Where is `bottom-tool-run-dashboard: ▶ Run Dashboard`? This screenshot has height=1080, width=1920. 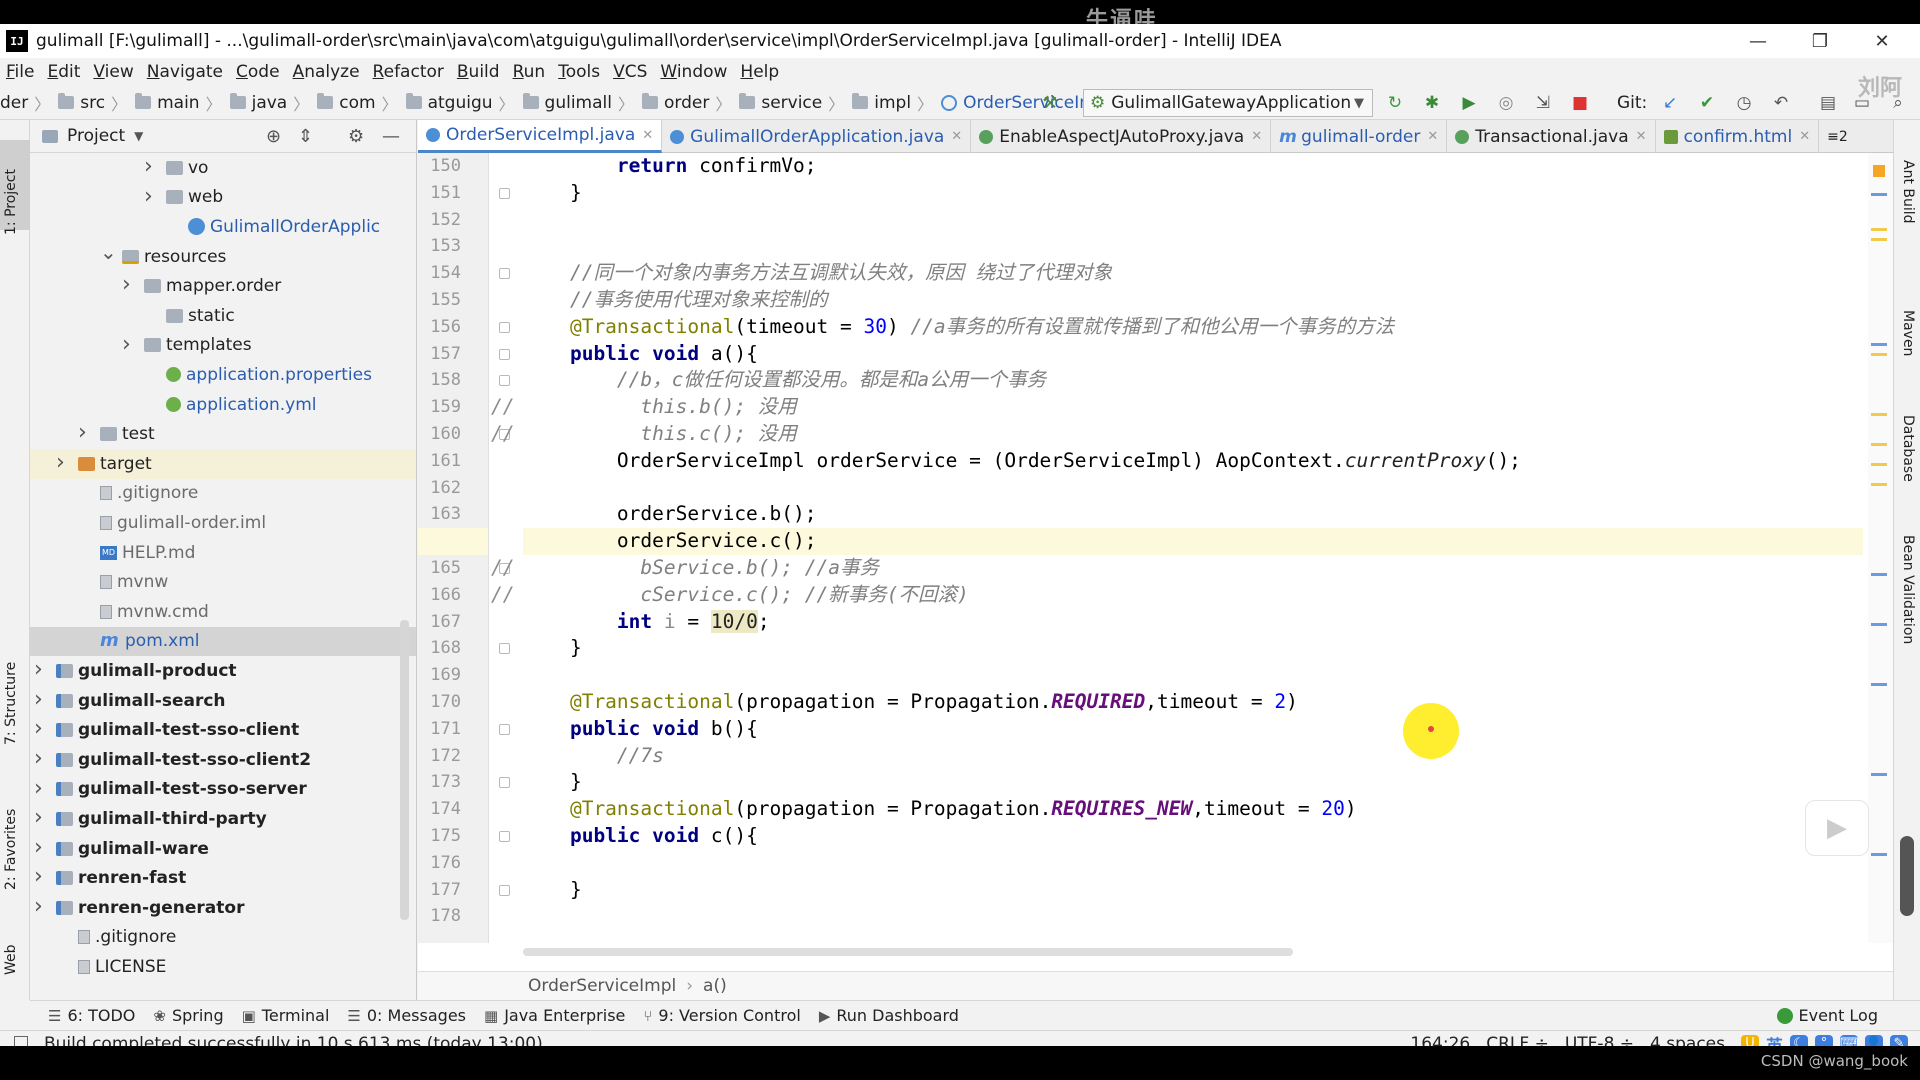 bottom-tool-run-dashboard: ▶ Run Dashboard is located at coordinates (889, 1015).